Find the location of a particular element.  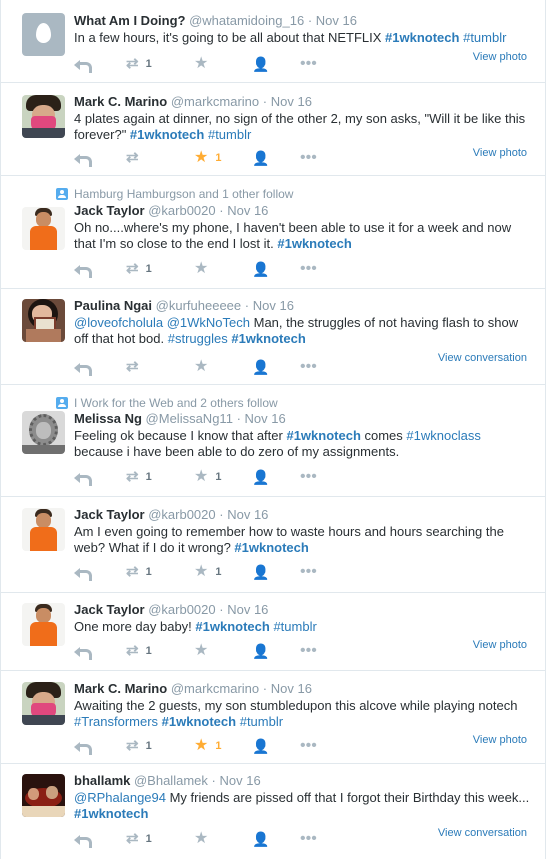

hashtag-link: #1wknoclass is located at coordinates (443, 435).